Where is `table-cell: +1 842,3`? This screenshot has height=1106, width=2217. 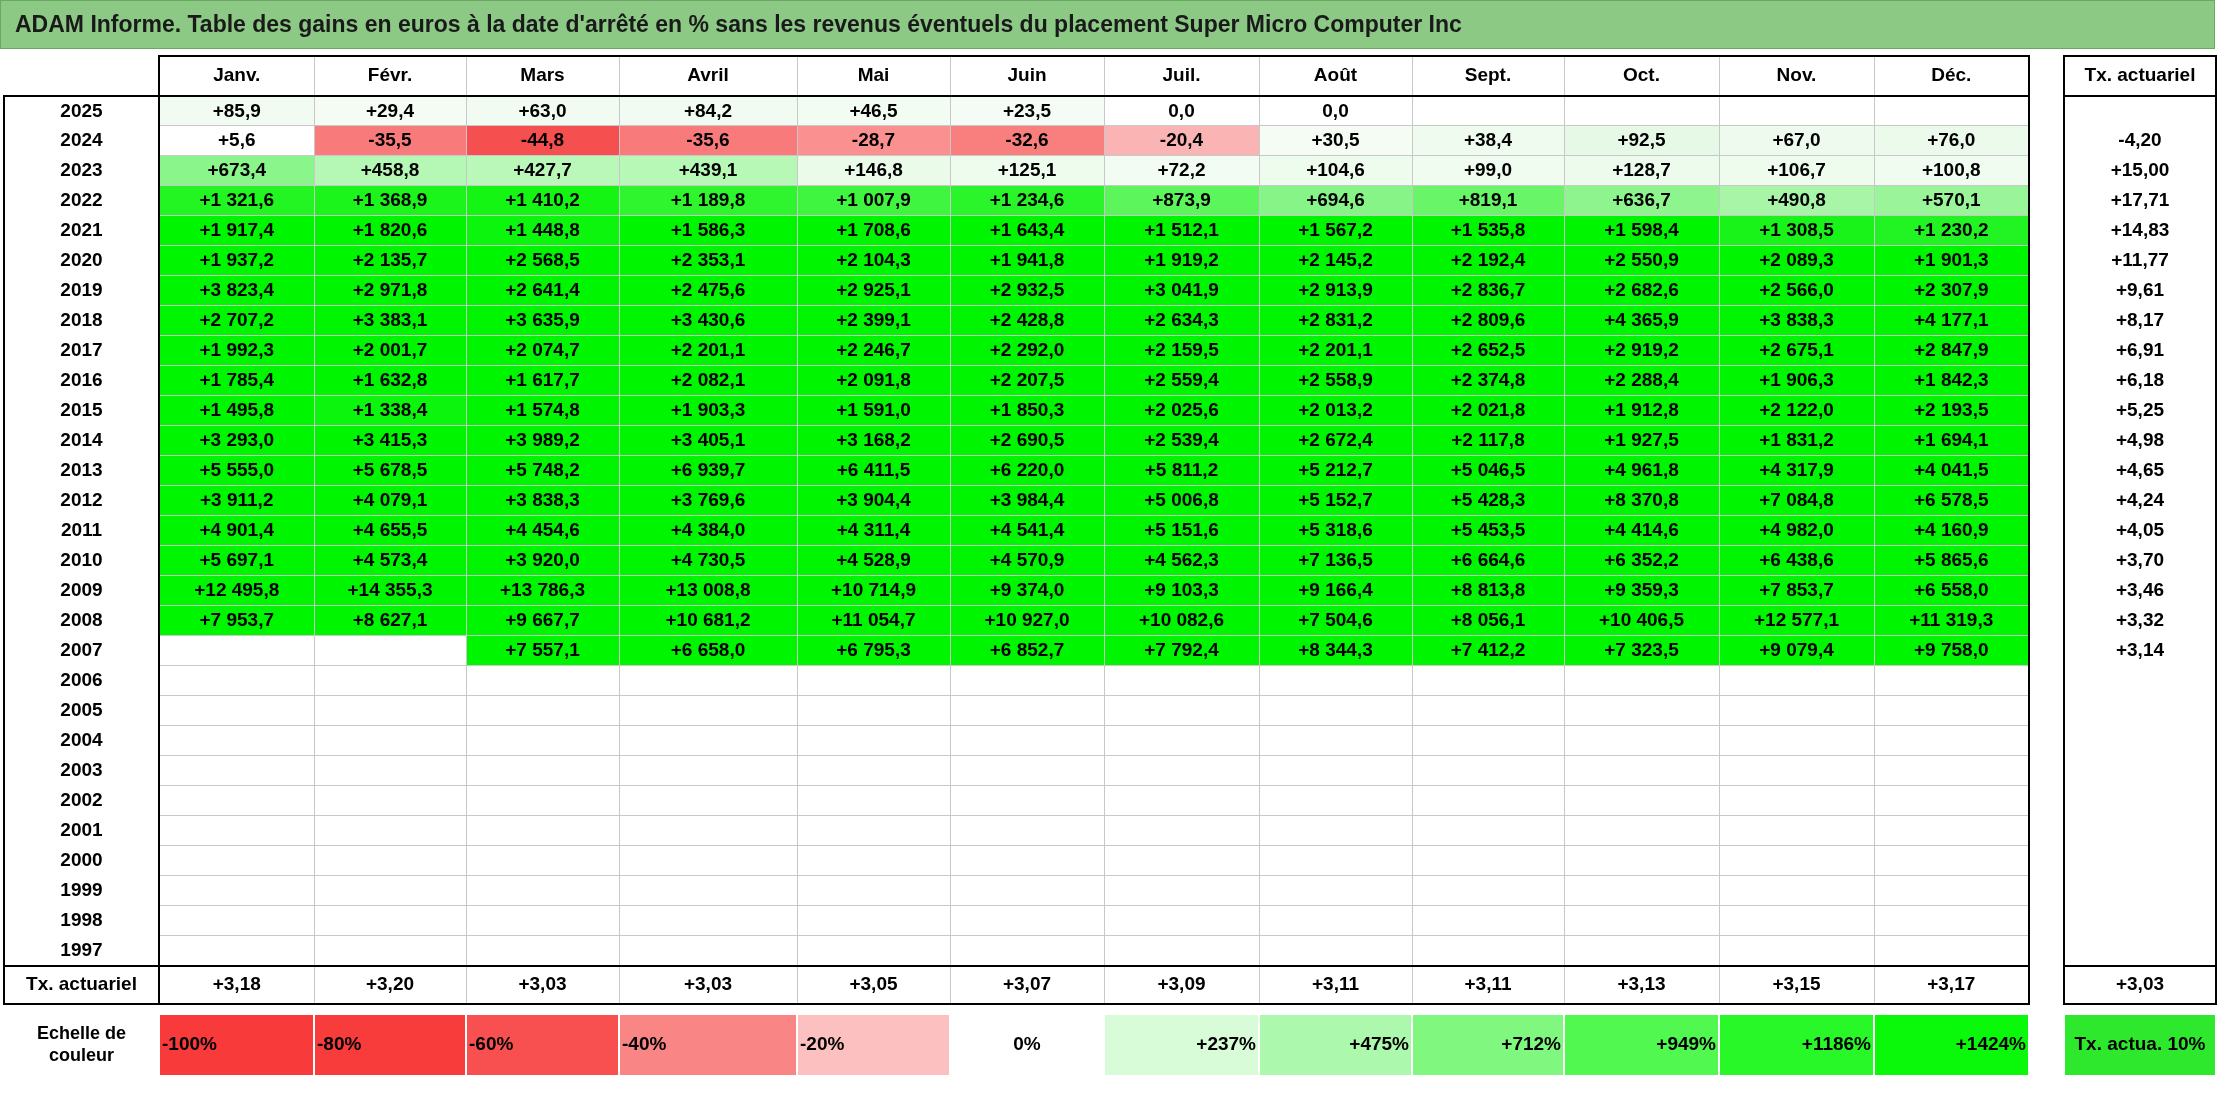 table-cell: +1 842,3 is located at coordinates (1951, 380).